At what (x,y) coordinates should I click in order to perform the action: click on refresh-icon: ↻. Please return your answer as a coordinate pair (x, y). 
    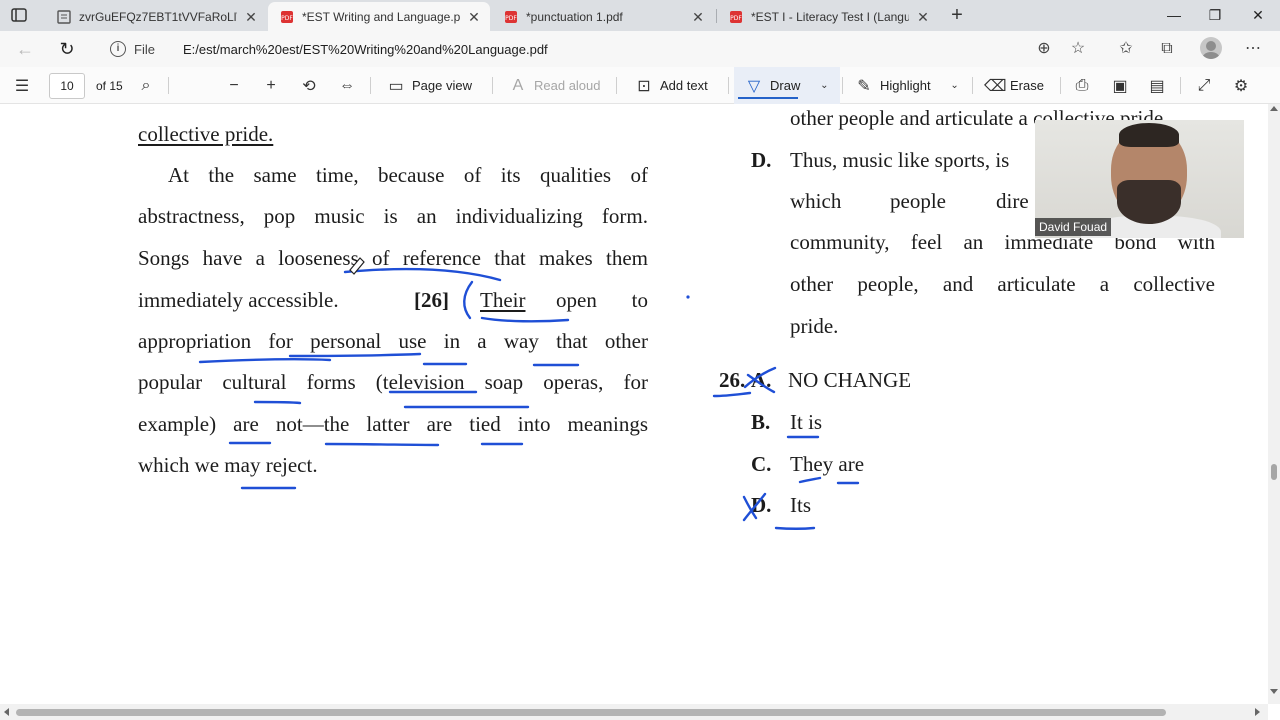
    Looking at the image, I should click on (67, 49).